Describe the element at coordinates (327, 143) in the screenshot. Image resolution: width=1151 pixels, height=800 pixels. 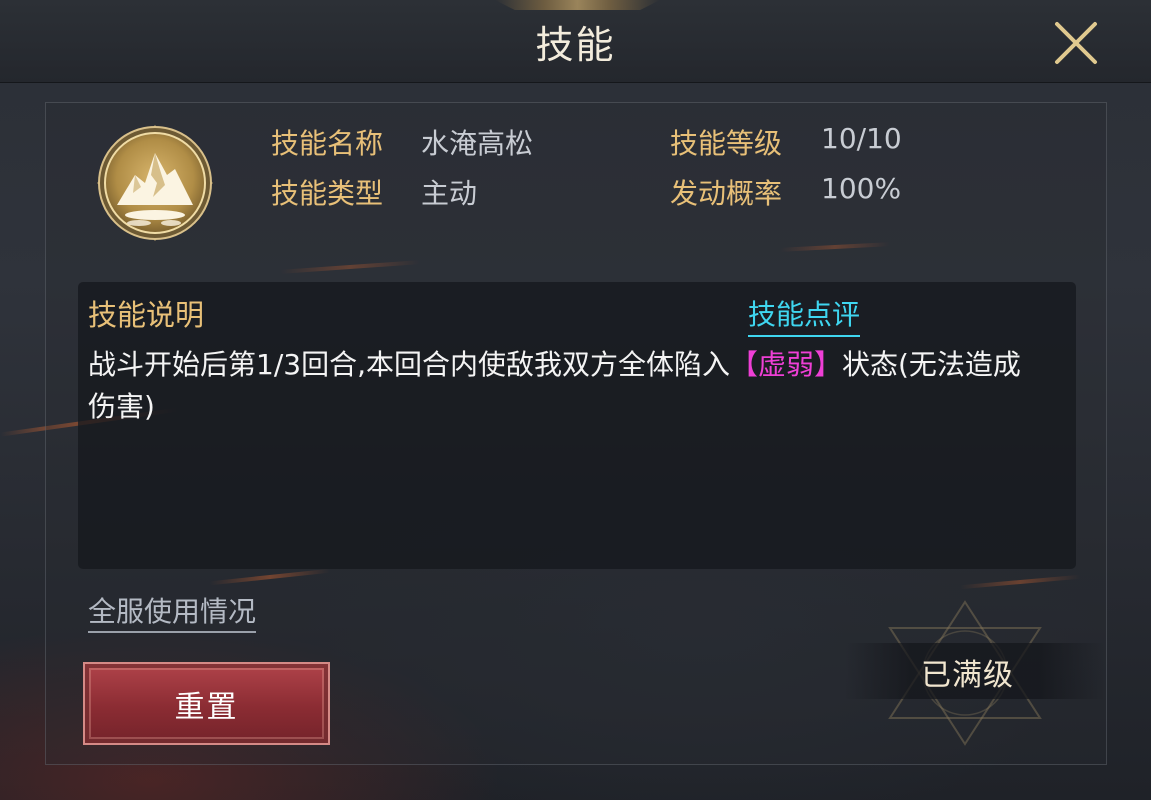
I see `skill-name-label: 技能名称` at that location.